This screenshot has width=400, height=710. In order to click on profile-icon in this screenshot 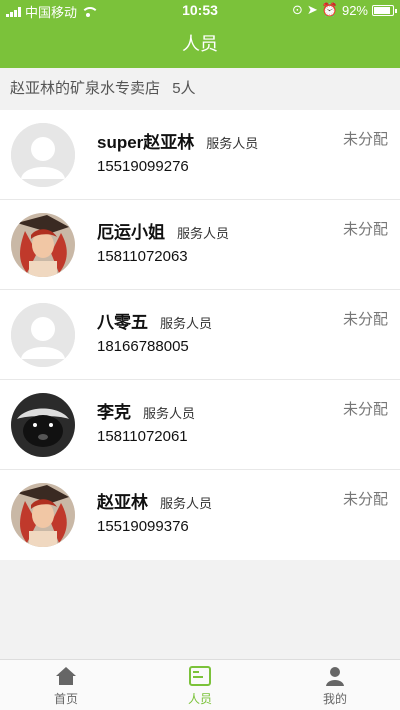, I will do `click(335, 676)`.